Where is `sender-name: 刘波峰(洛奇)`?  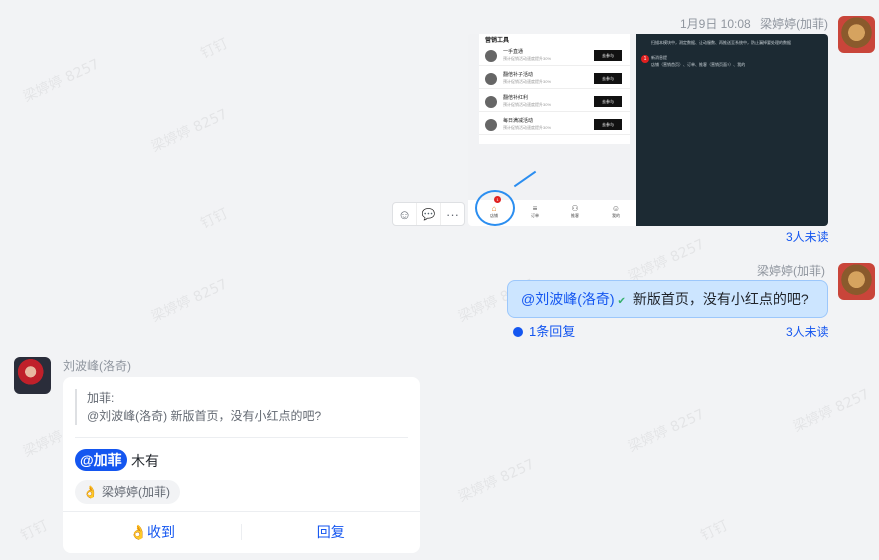 sender-name: 刘波峰(洛奇) is located at coordinates (97, 366).